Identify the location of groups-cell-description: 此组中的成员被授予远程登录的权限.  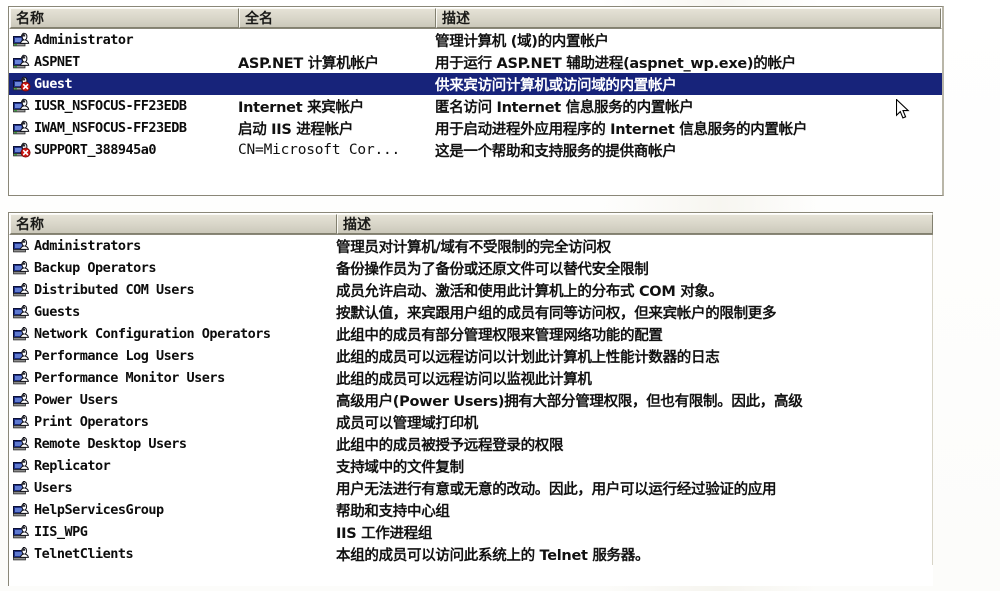
(450, 445).